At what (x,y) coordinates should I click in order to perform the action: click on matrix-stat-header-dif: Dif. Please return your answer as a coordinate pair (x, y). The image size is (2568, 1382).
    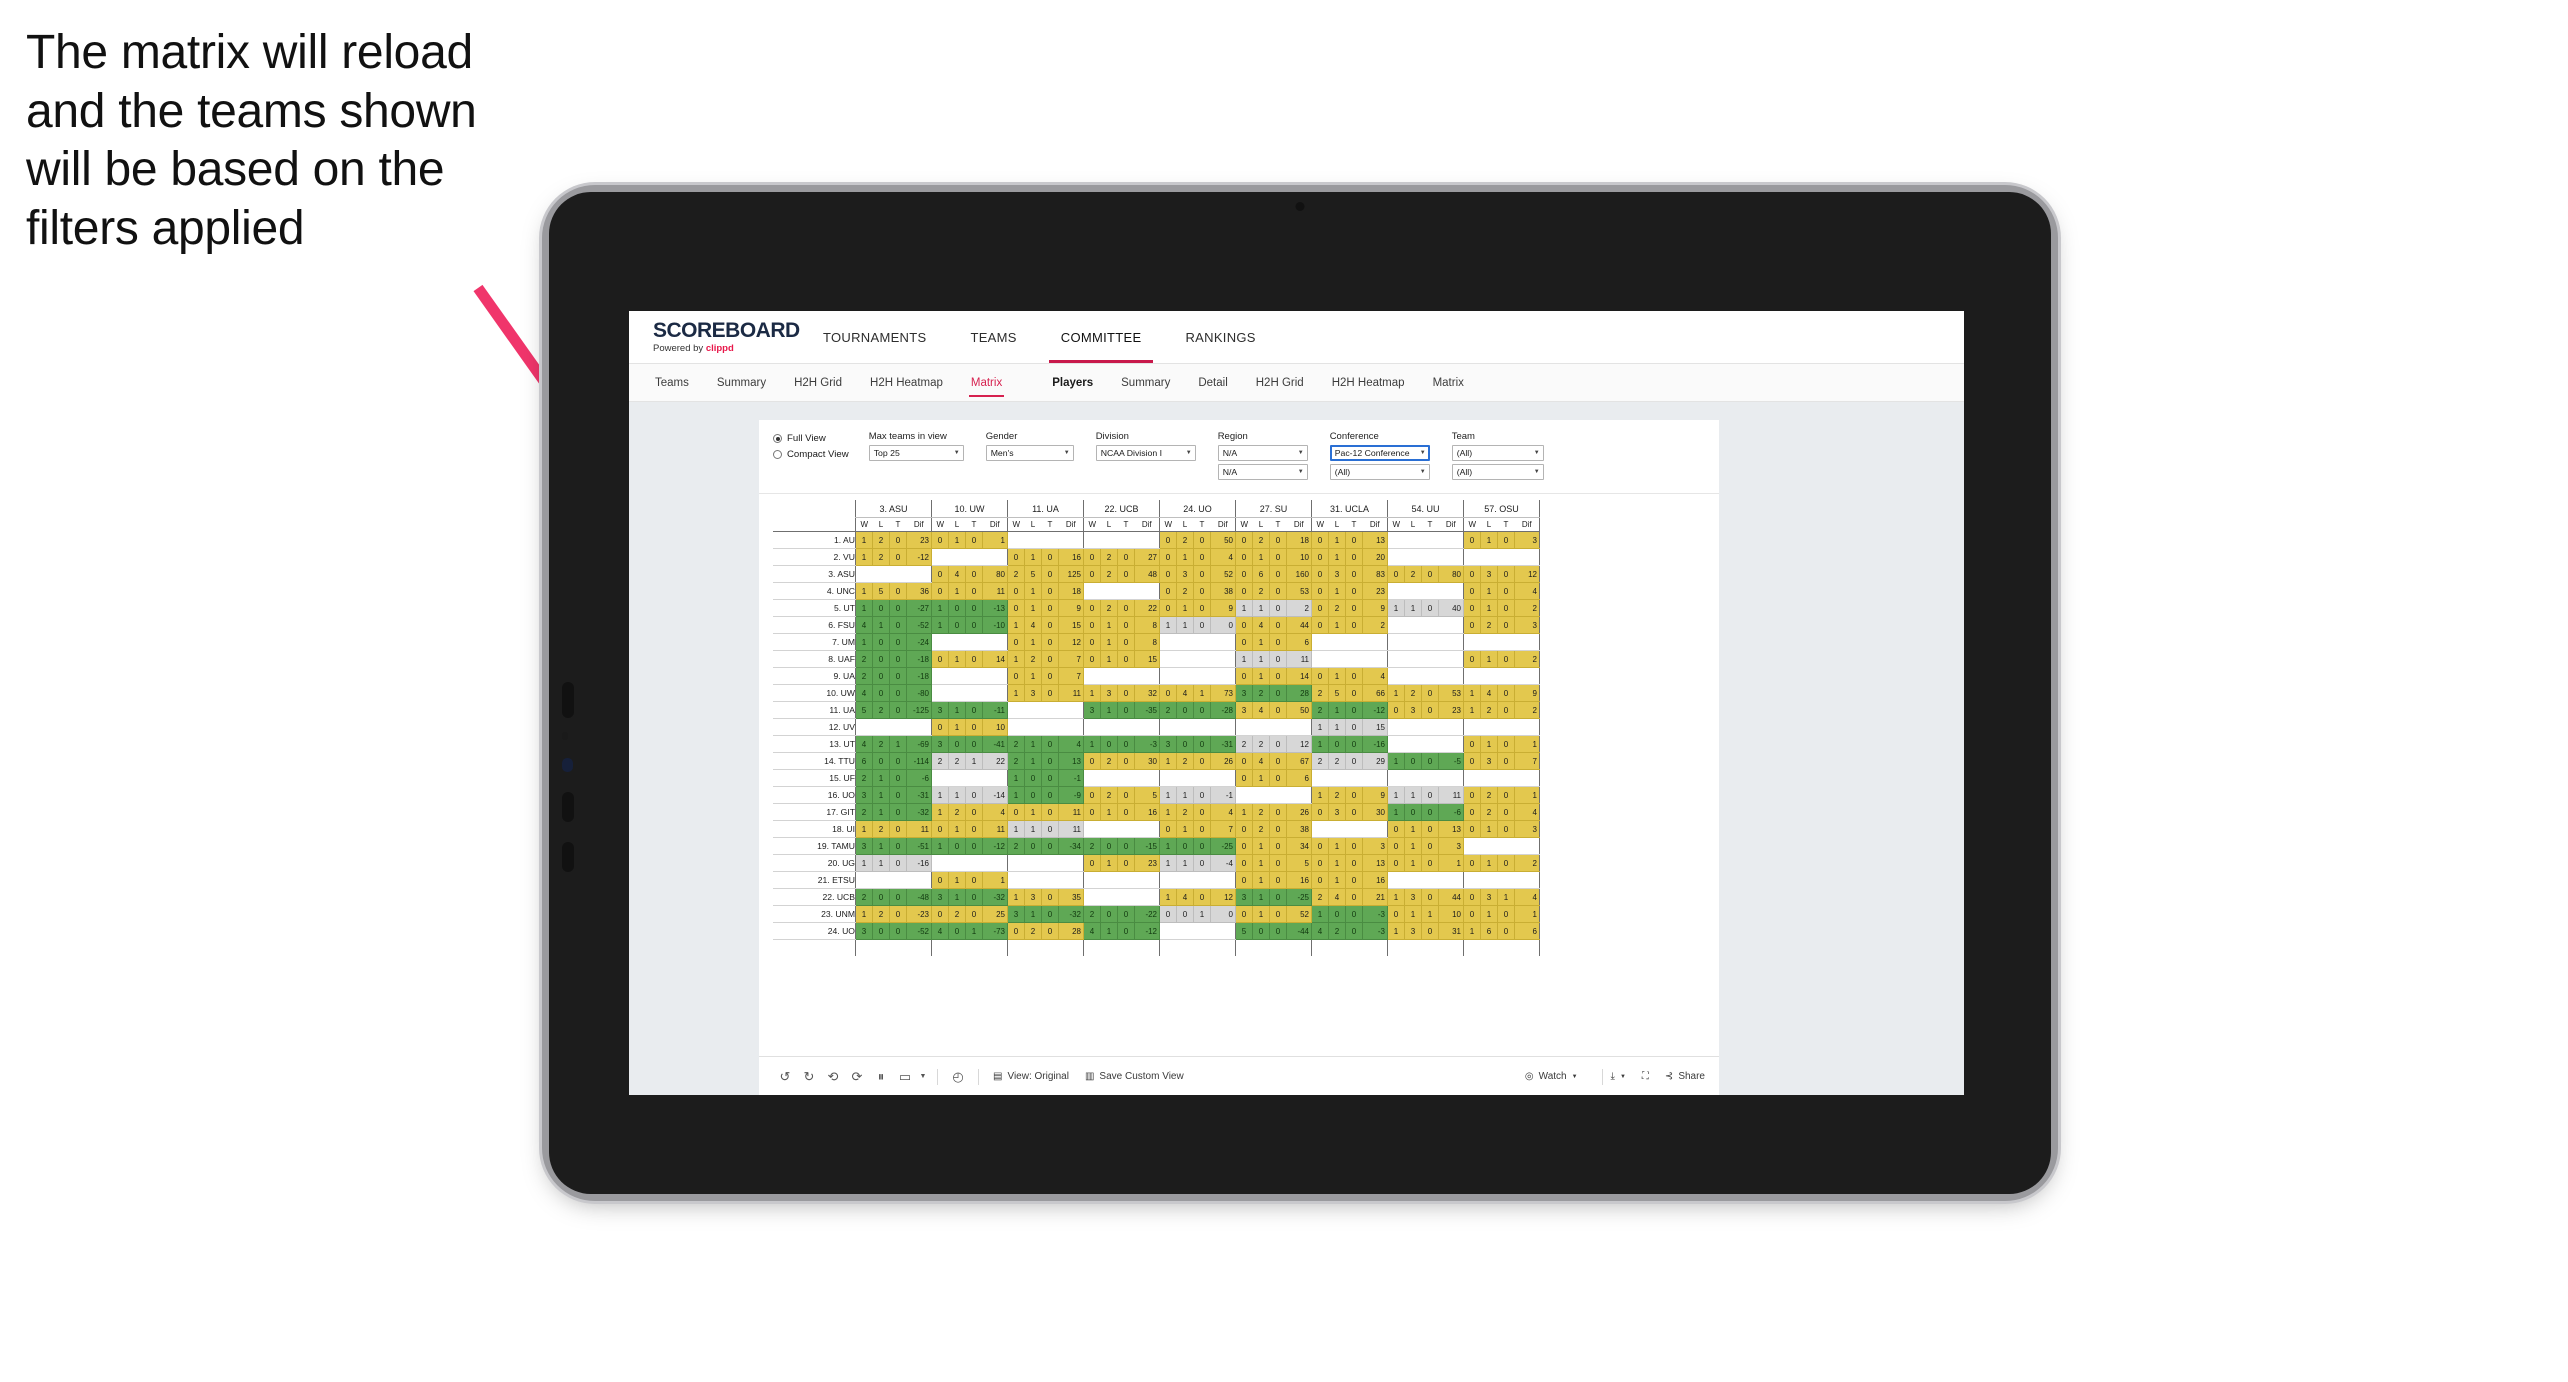
    Looking at the image, I should click on (1527, 524).